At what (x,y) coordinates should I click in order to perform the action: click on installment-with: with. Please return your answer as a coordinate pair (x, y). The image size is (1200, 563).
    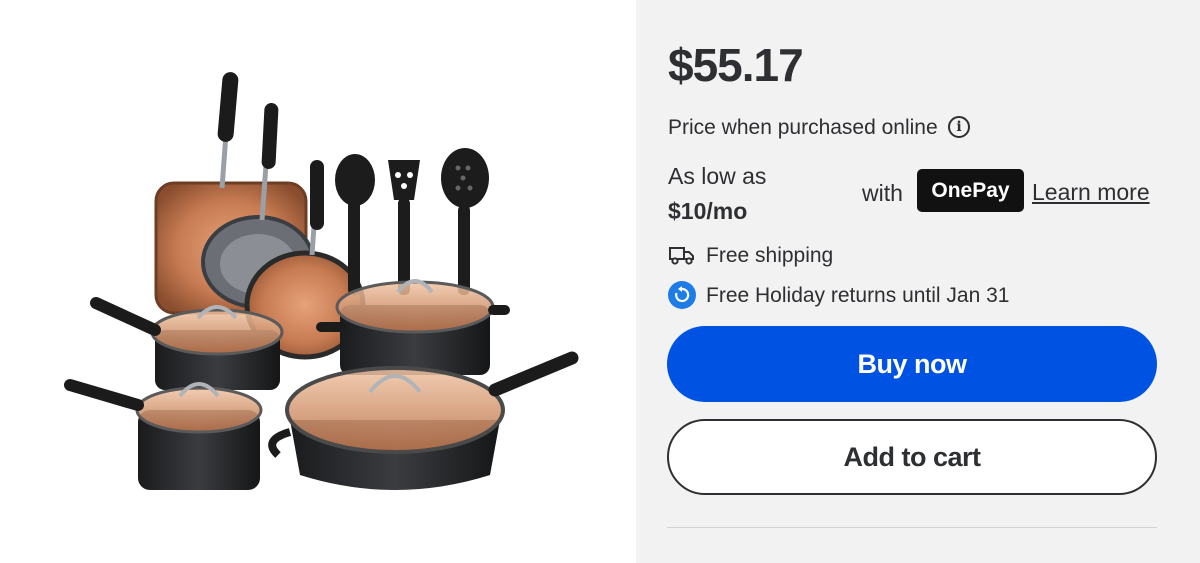
    Looking at the image, I should click on (882, 193).